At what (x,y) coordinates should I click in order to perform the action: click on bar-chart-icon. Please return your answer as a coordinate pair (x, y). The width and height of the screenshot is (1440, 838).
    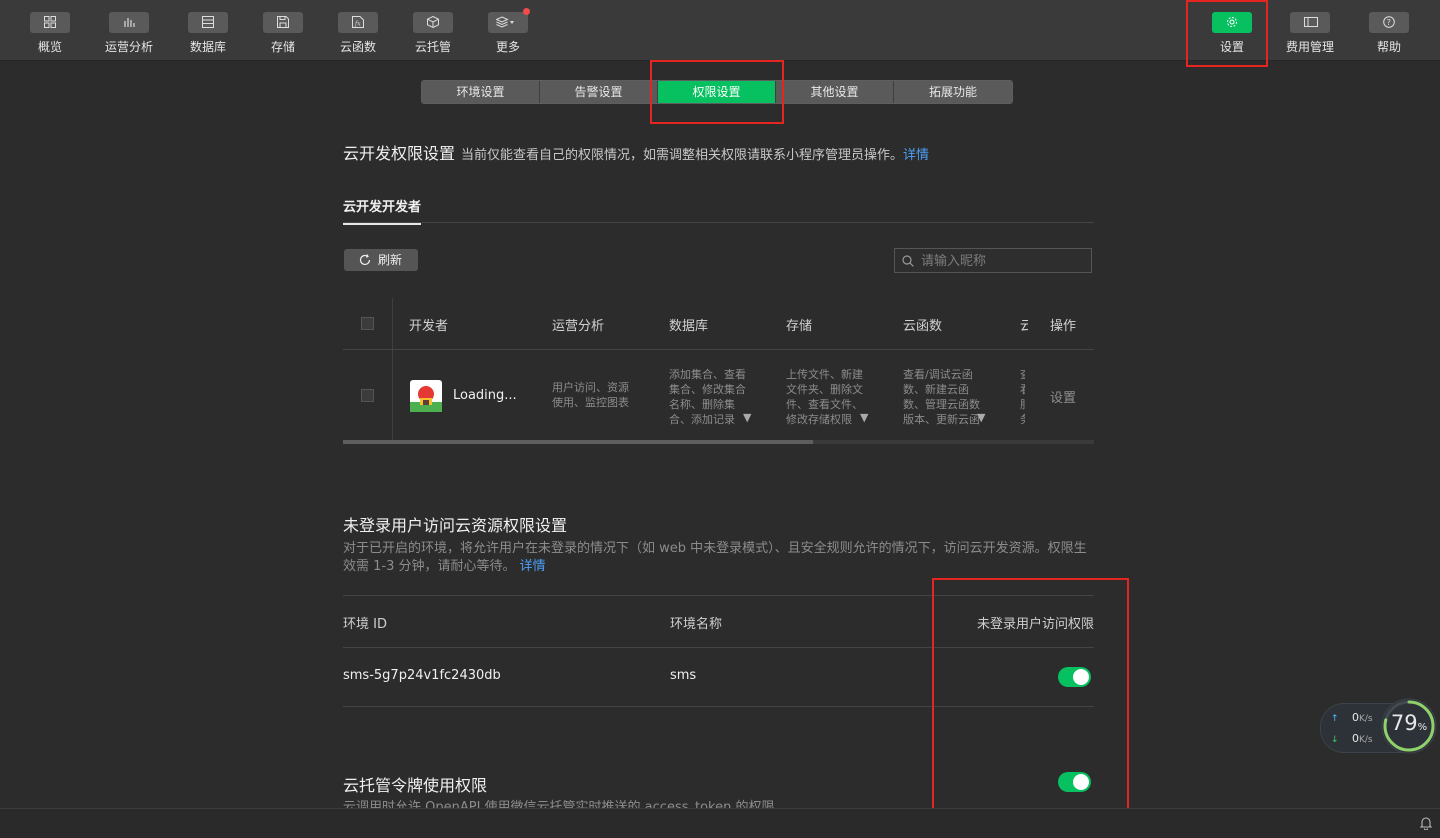
    Looking at the image, I should click on (129, 22).